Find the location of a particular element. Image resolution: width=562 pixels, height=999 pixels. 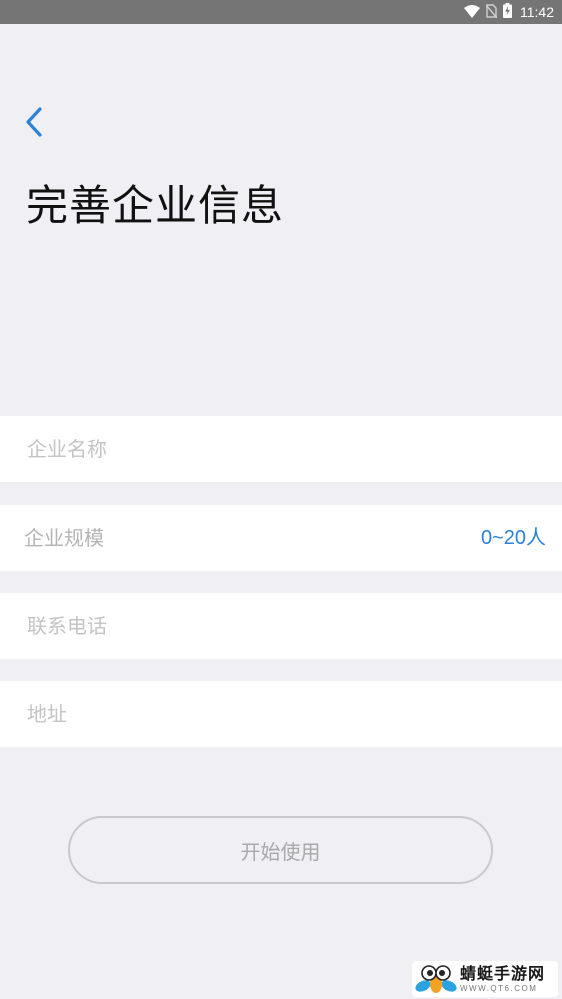

watermark: 蜻蜓手游网 WWW.QT6.COM is located at coordinates (485, 979).